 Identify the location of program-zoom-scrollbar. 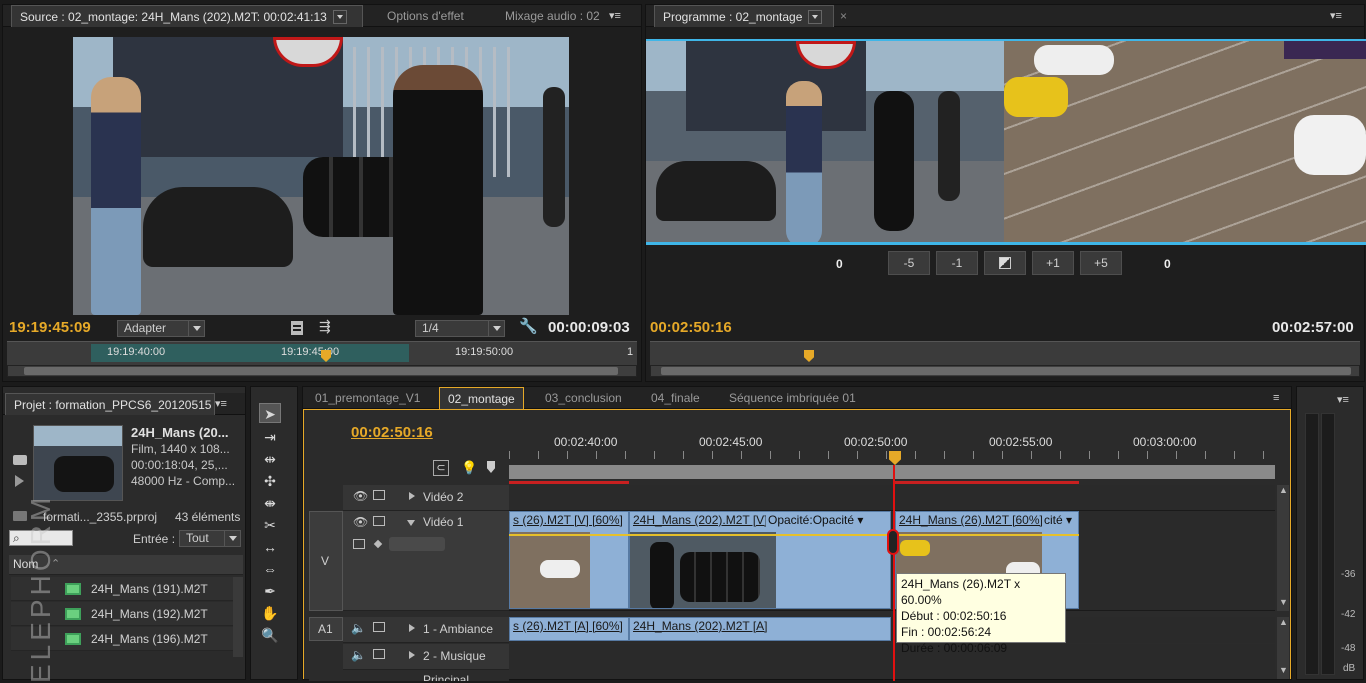
(1005, 371).